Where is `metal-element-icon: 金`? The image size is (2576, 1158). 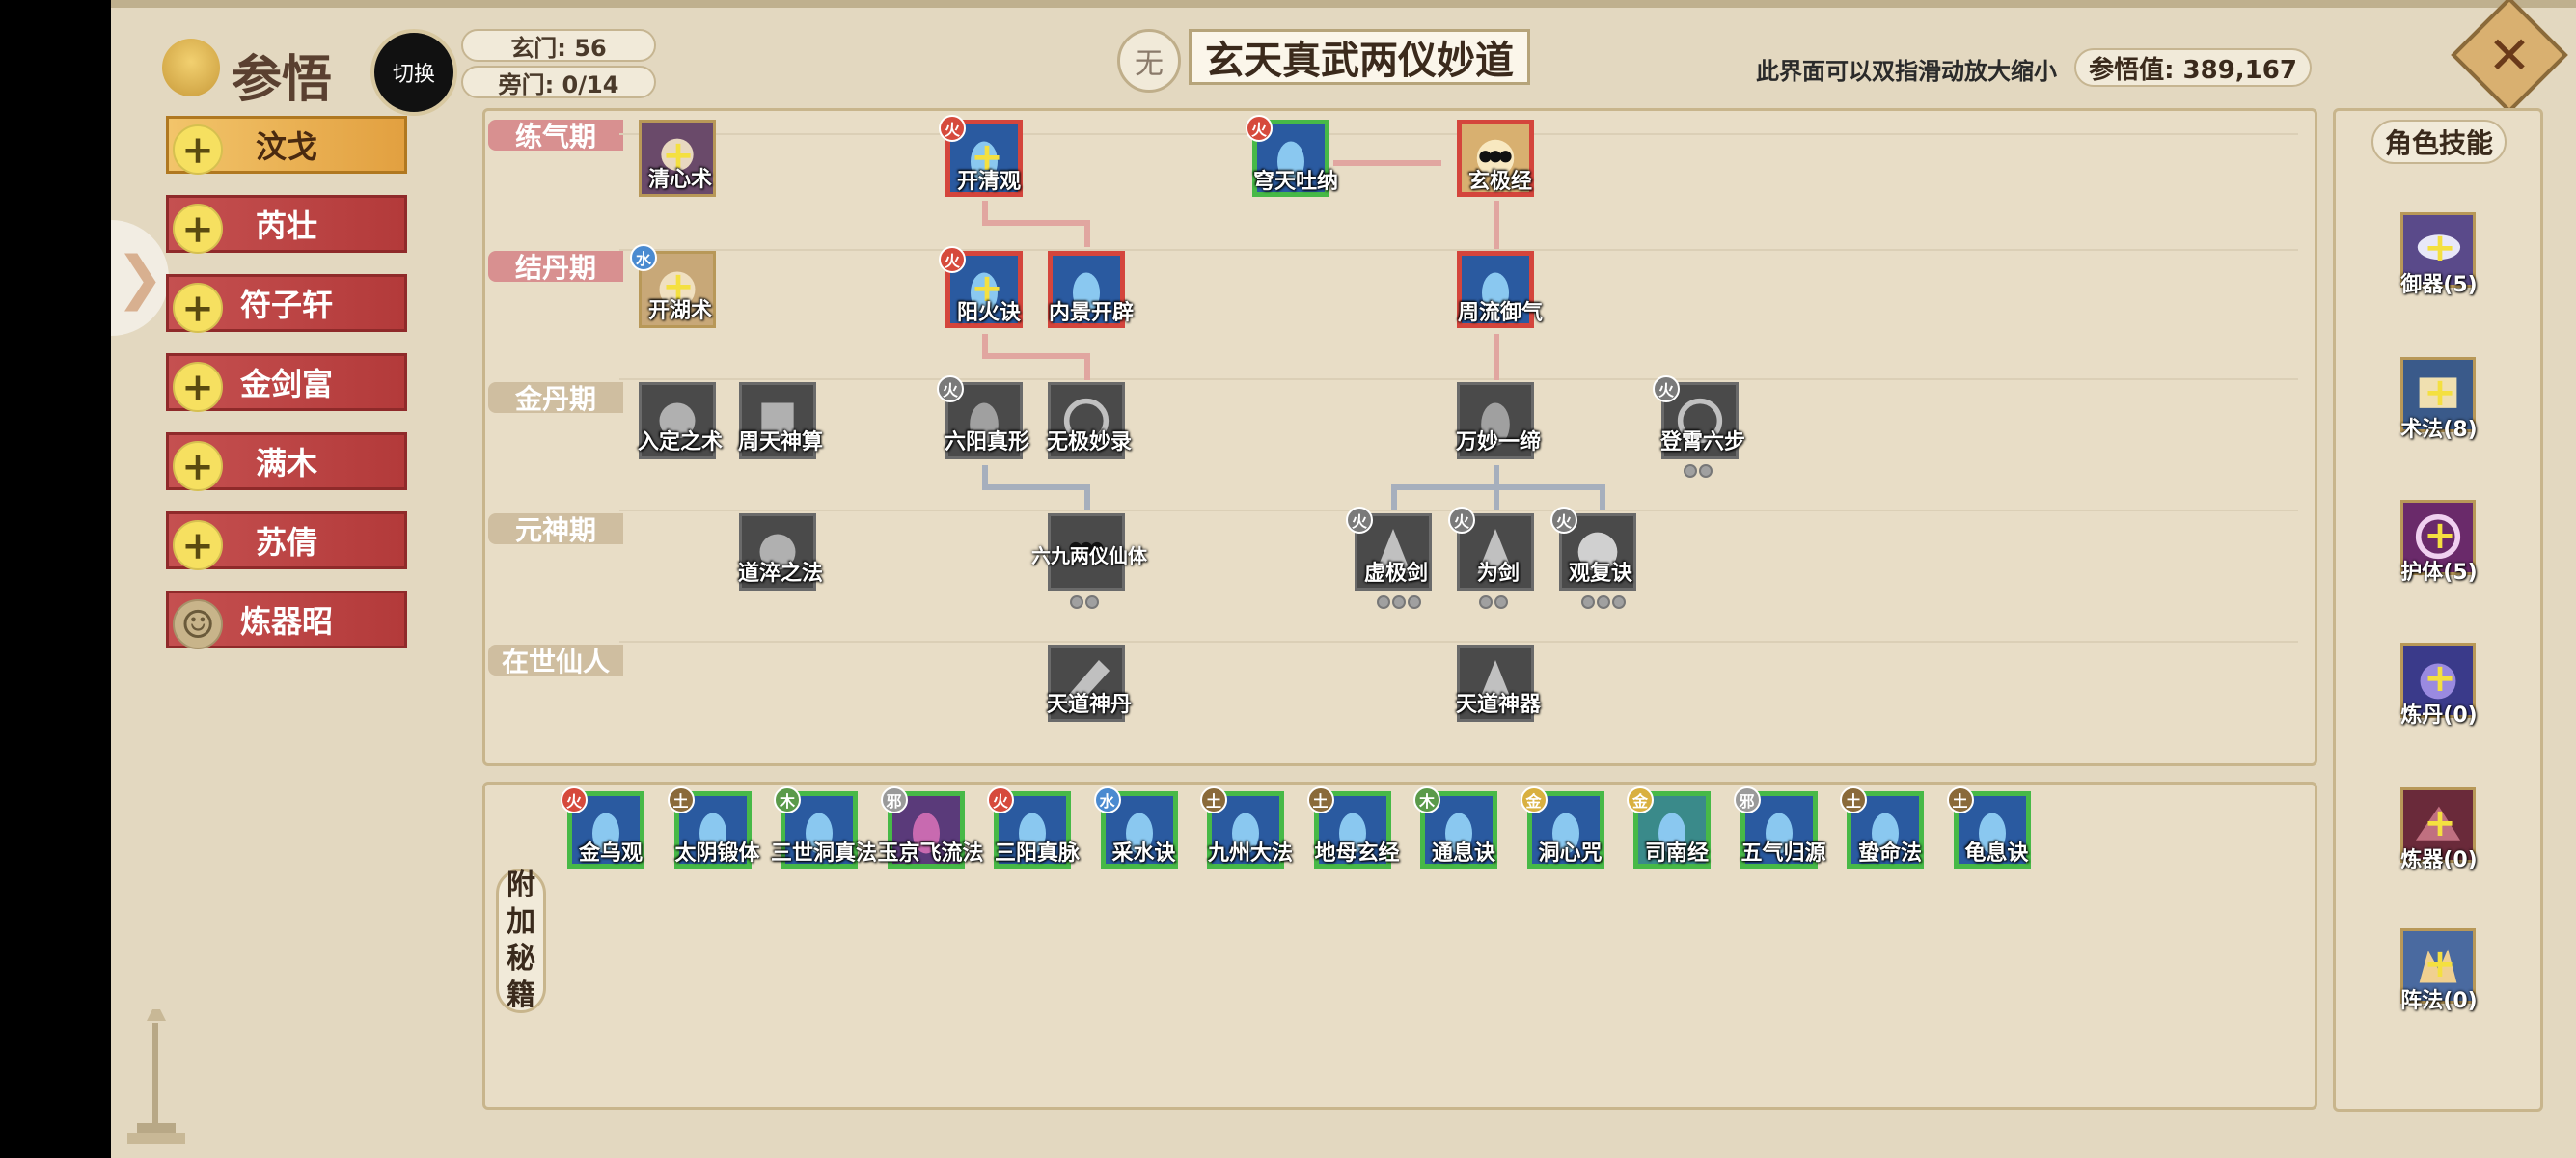
metal-element-icon: 金 is located at coordinates (1534, 799).